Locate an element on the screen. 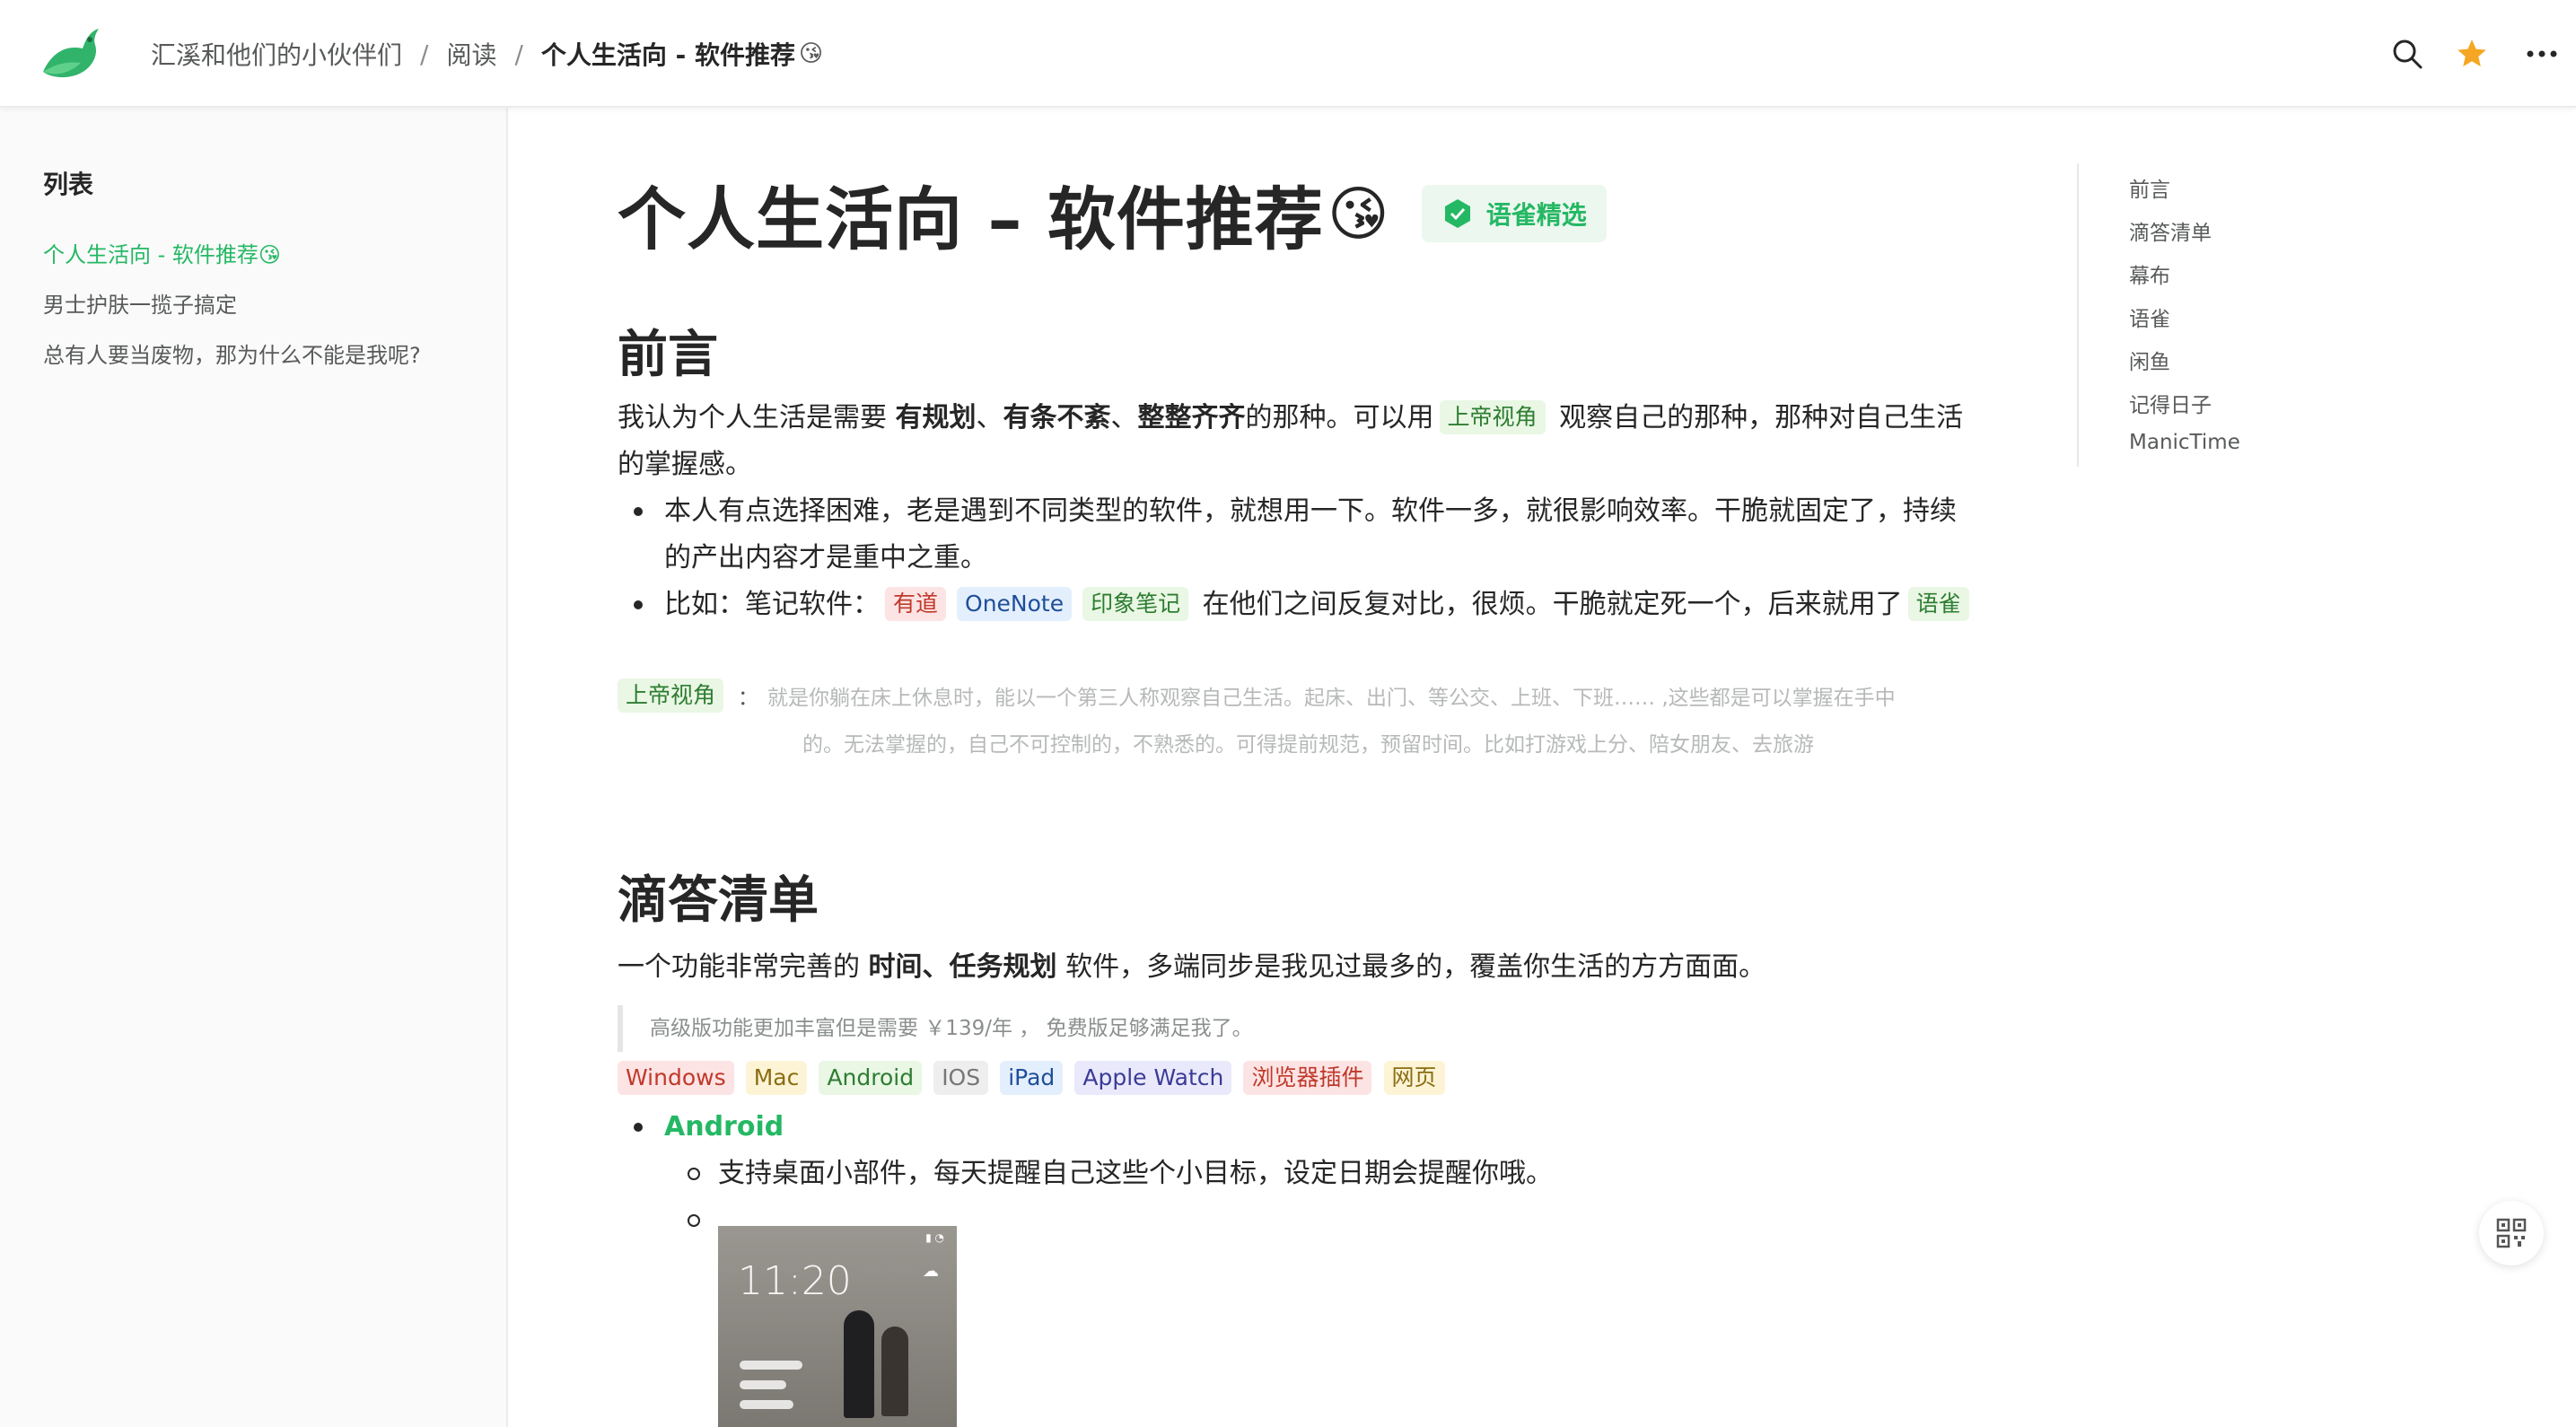  sidebar-item-current-doc: 个人生活向 - 软件推荐😘 is located at coordinates (162, 253).